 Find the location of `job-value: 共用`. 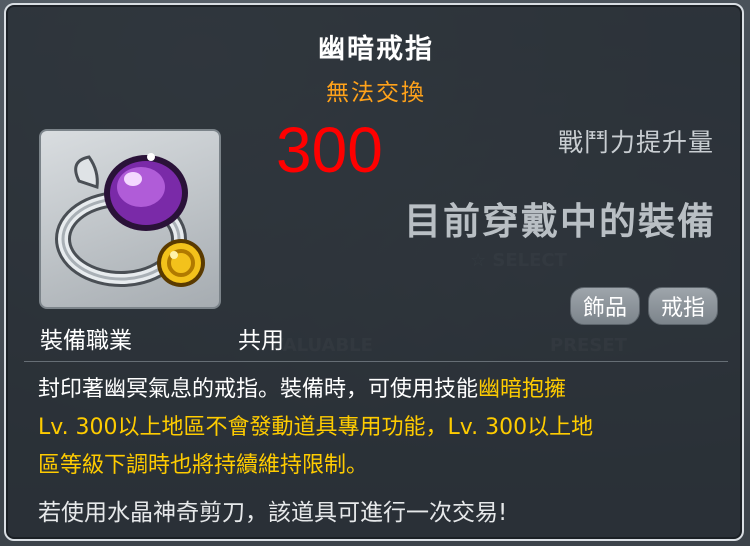

job-value: 共用 is located at coordinates (261, 341).